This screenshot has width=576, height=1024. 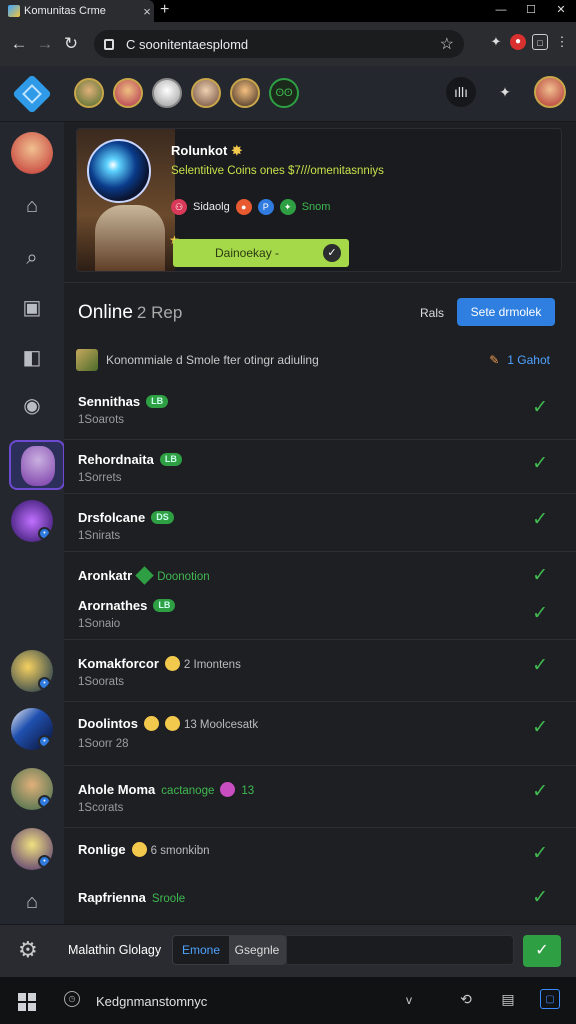 What do you see at coordinates (506, 312) in the screenshot?
I see `primary-action-button: Sete drmolek` at bounding box center [506, 312].